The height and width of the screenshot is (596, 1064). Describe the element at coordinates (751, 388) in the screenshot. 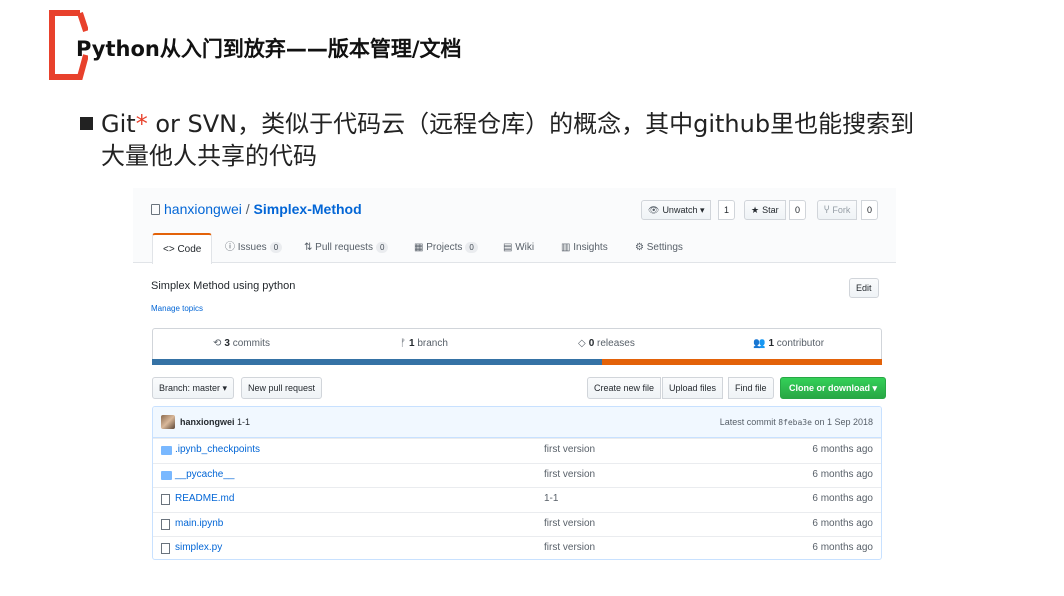

I see `find-file-button: Find file` at that location.